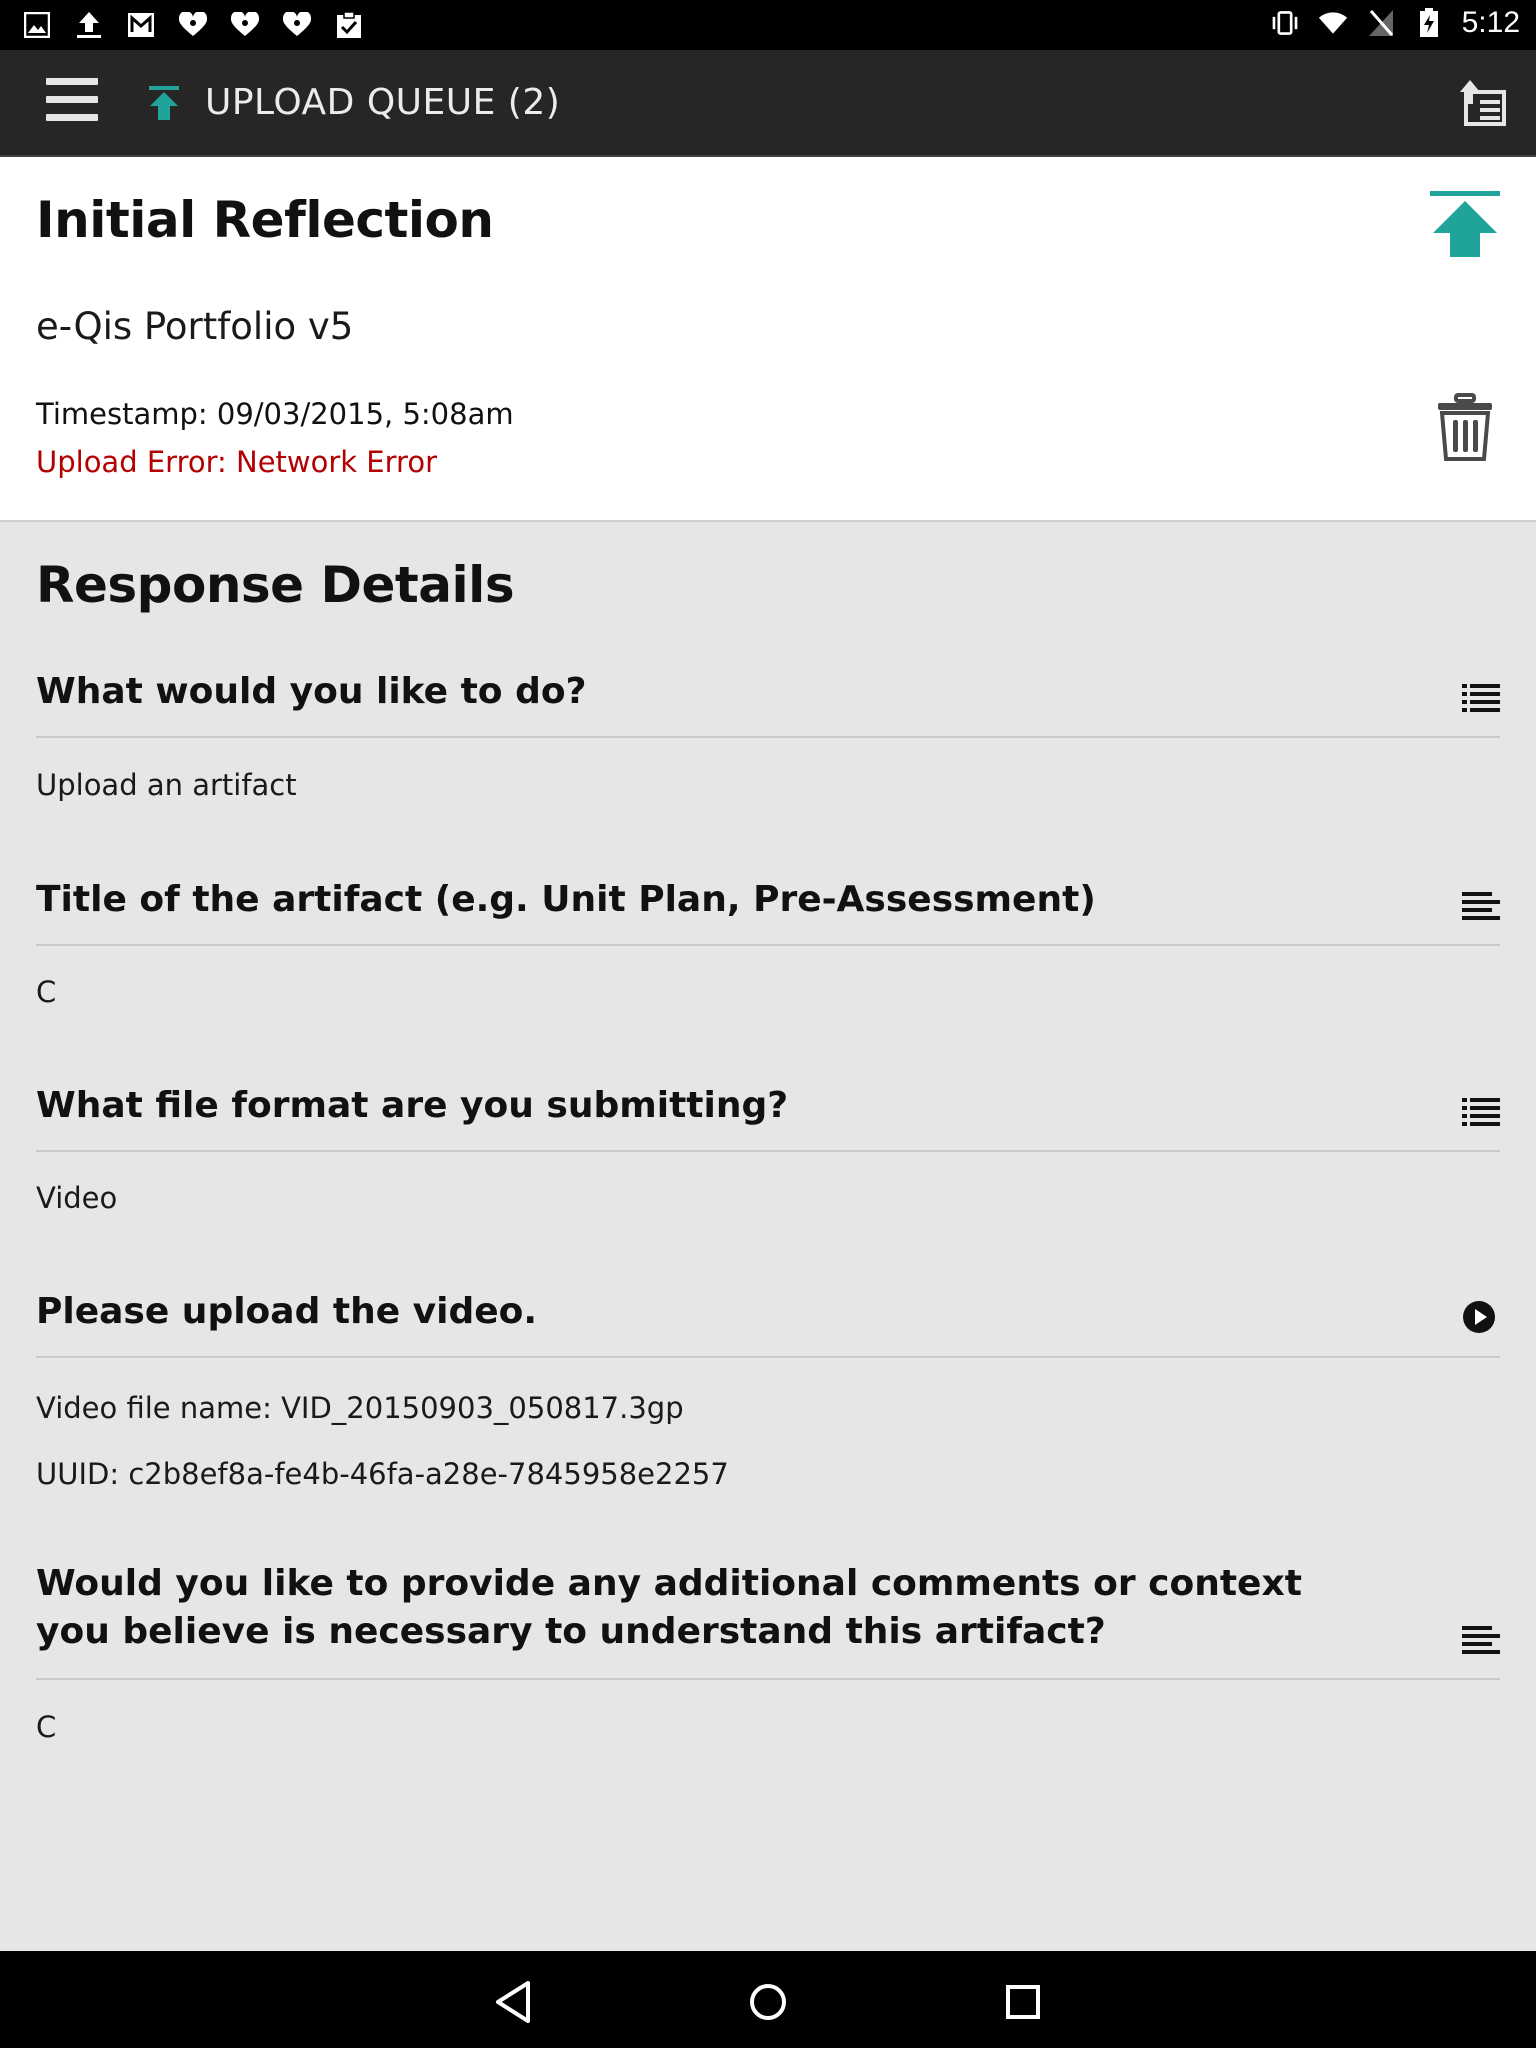  I want to click on home-button, so click(768, 2002).